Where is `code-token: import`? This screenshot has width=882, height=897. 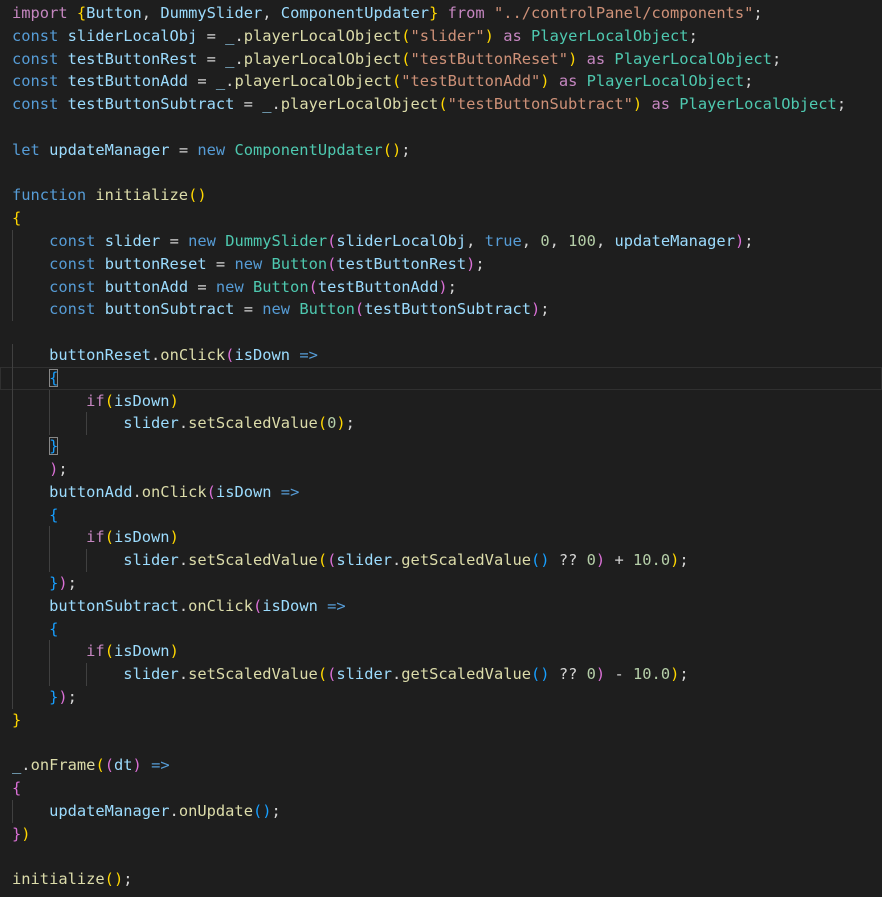 code-token: import is located at coordinates (44, 13).